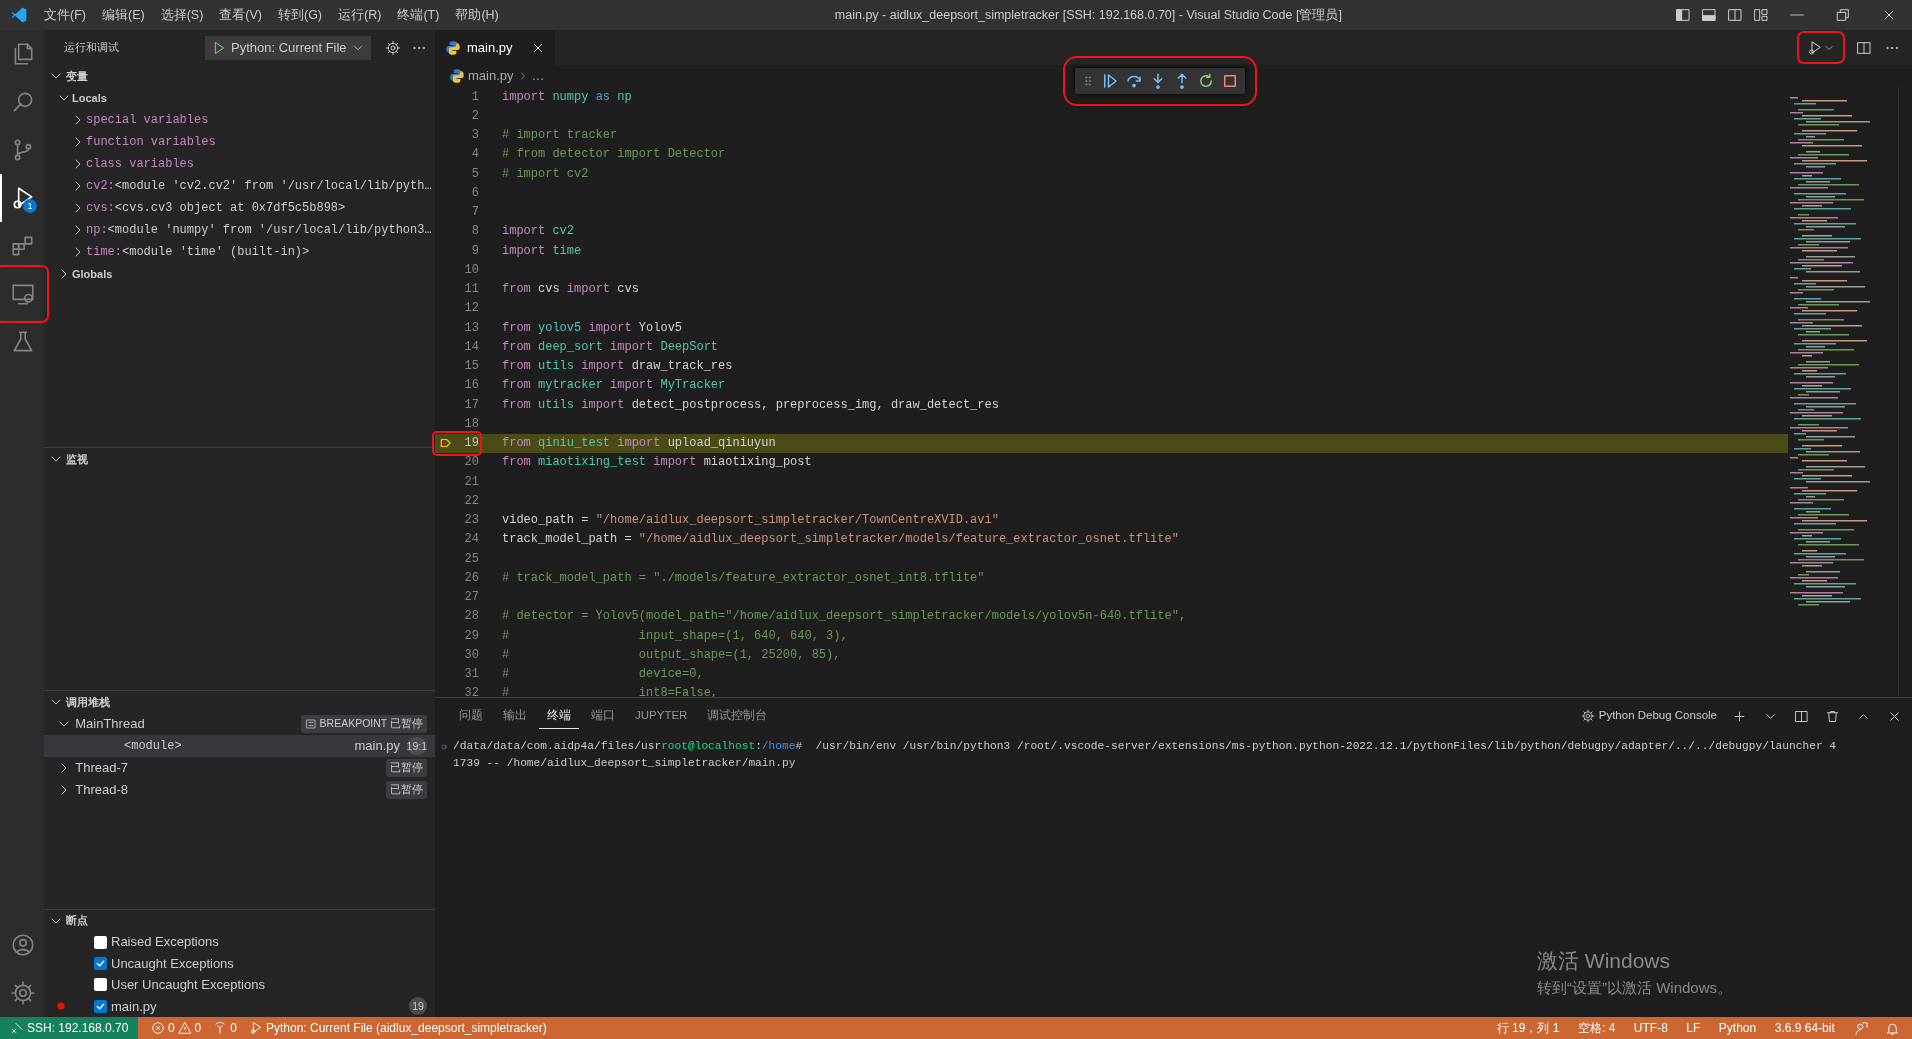  Describe the element at coordinates (147, 120) in the screenshot. I see `variable-name: special variables` at that location.